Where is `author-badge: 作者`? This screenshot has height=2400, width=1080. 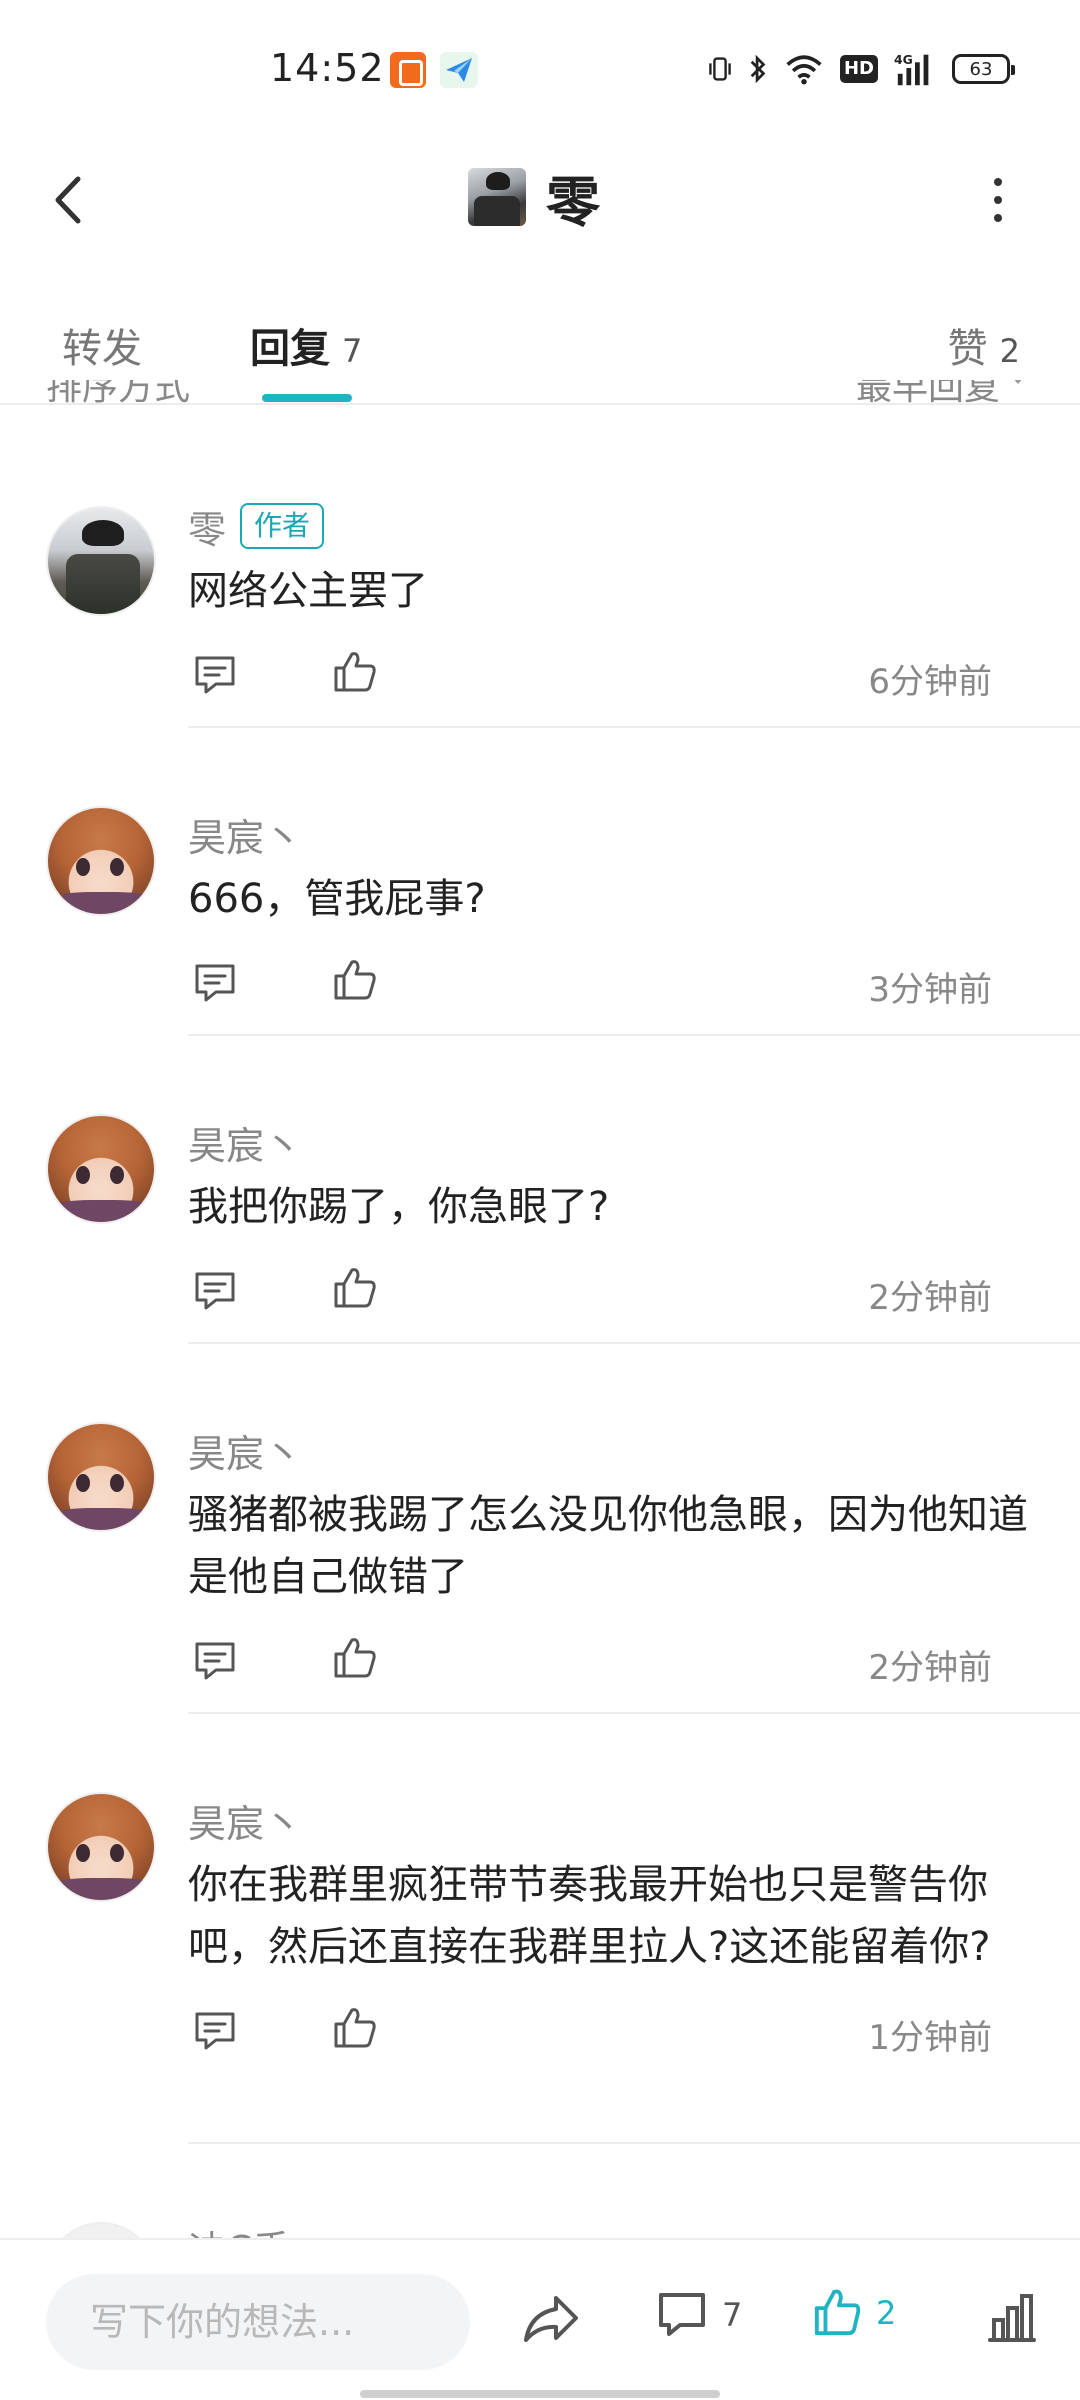
author-badge: 作者 is located at coordinates (282, 526).